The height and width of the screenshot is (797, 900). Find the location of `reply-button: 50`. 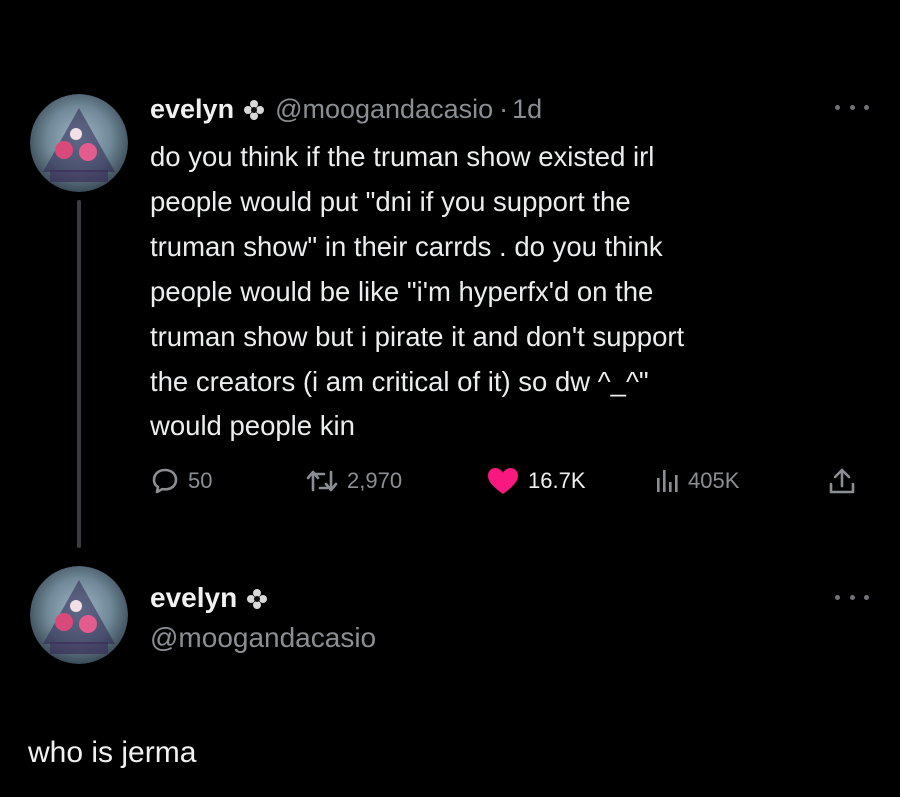

reply-button: 50 is located at coordinates (181, 481).